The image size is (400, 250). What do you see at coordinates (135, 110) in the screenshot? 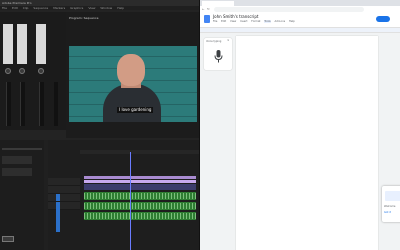
I see `subtitle-caption: I love gardening` at bounding box center [135, 110].